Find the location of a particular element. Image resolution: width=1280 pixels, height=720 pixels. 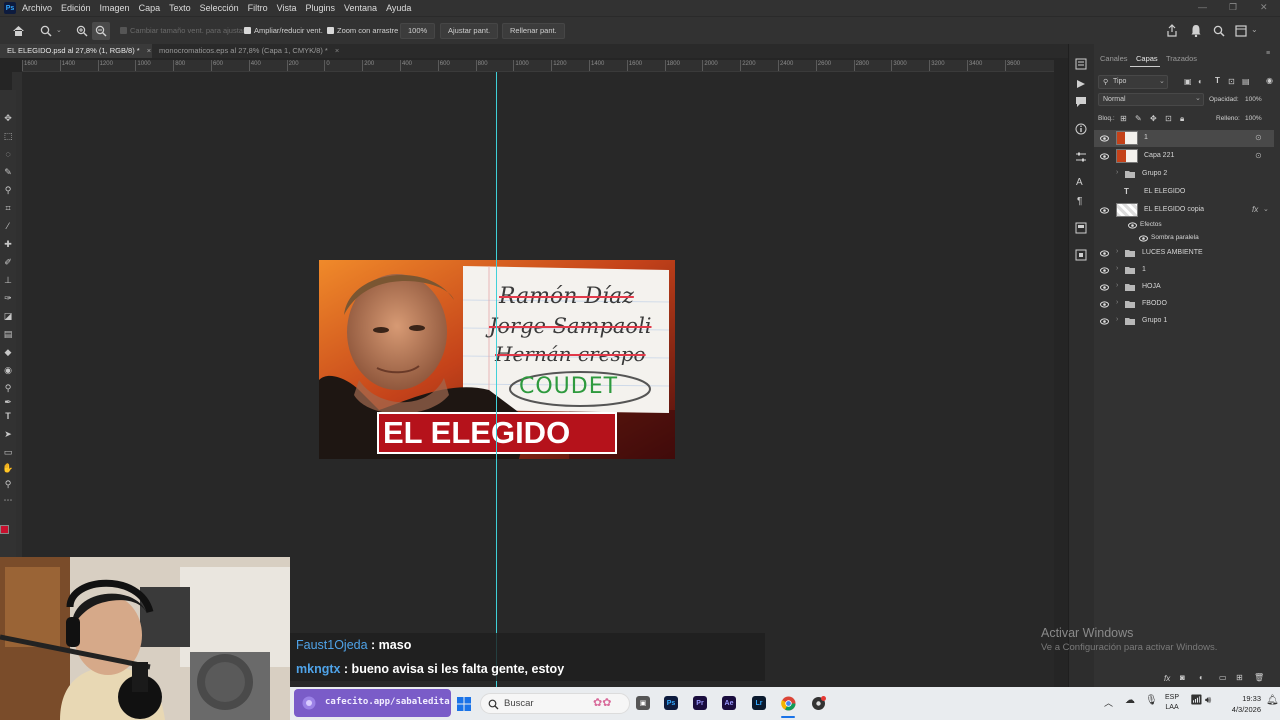

rectangle-tool-icon: ▭ is located at coordinates (8, 452).